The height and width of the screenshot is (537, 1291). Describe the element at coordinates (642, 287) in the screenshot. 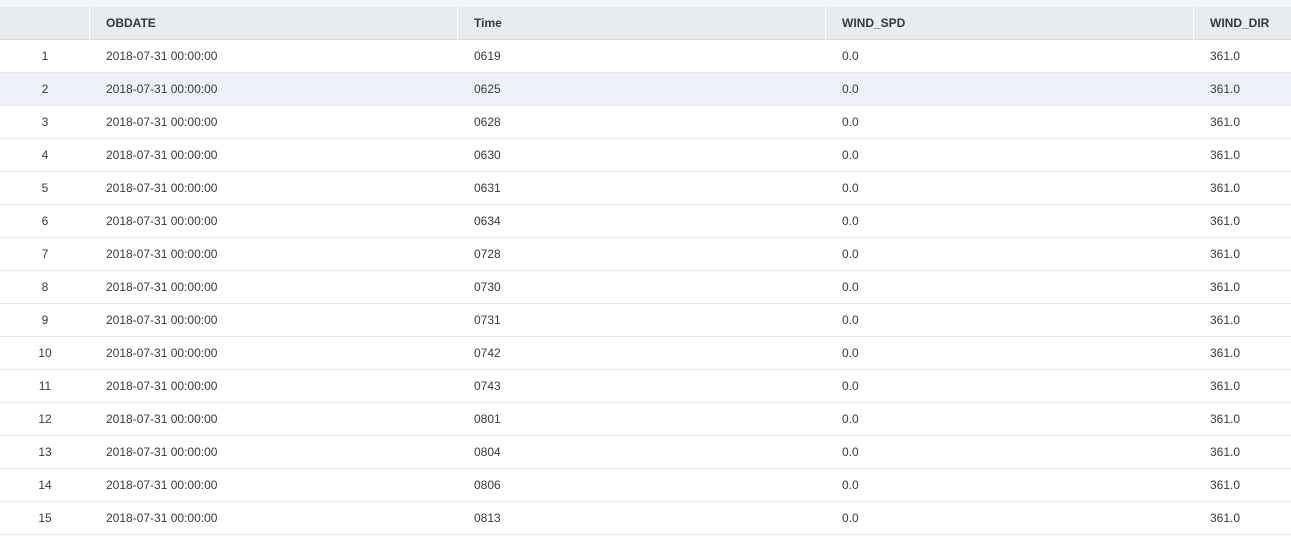

I see `time-cell: 0730` at that location.